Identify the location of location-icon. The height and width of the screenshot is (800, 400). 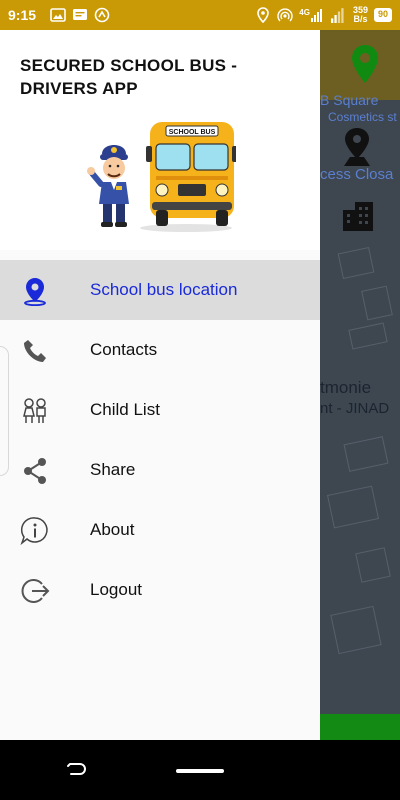
(263, 15).